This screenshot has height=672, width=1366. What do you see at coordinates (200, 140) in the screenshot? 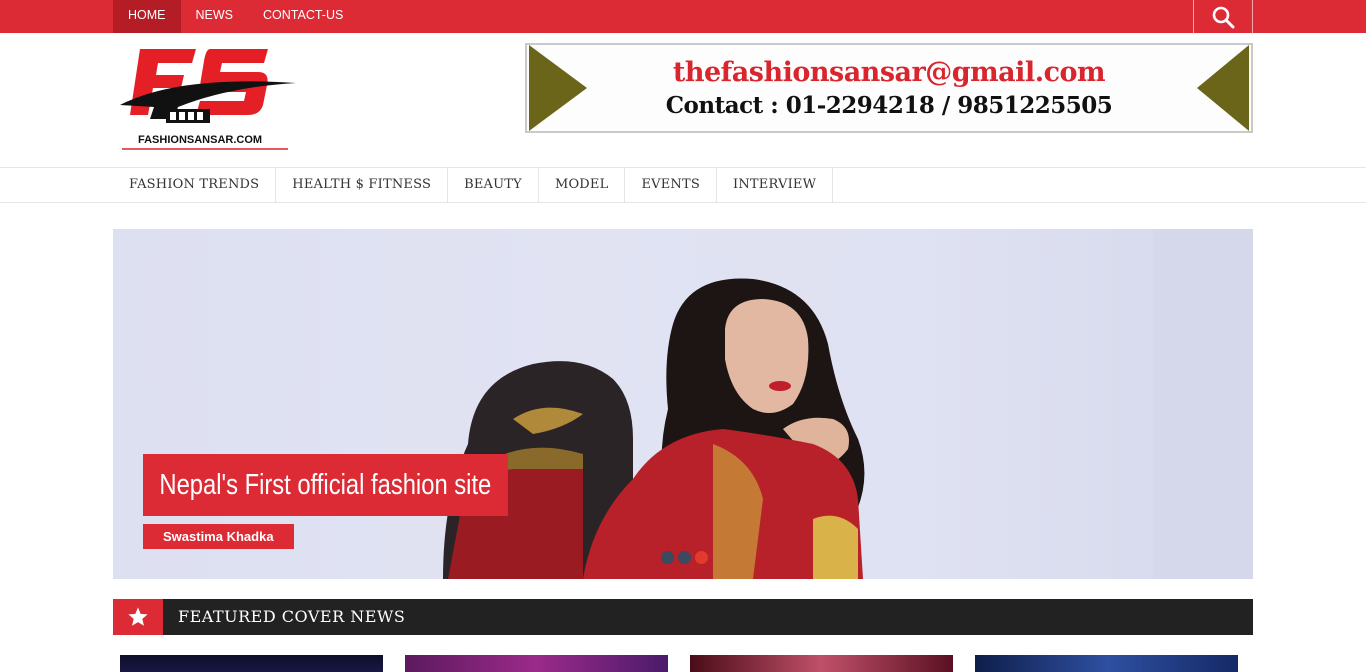
I see `logo-wordmark: FASHIONSANSAR.COM` at bounding box center [200, 140].